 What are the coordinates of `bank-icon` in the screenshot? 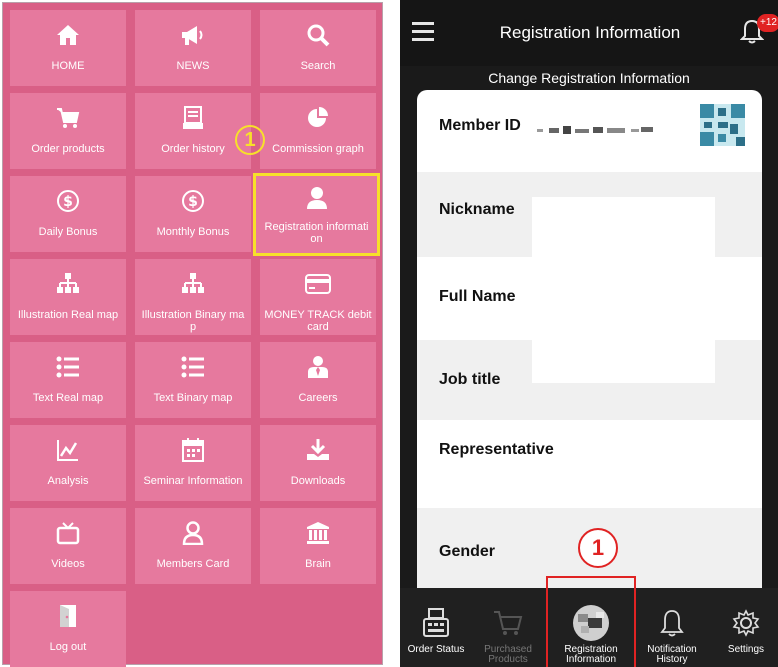 It's located at (318, 533).